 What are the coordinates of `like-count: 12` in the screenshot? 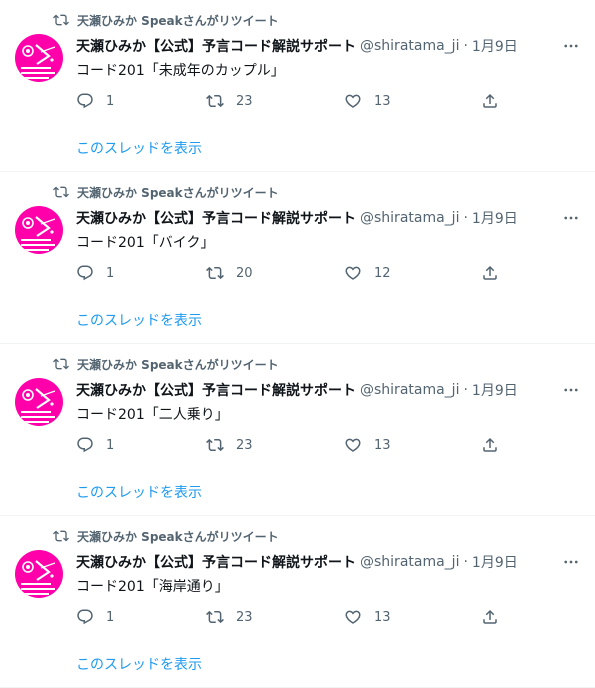 It's located at (382, 273).